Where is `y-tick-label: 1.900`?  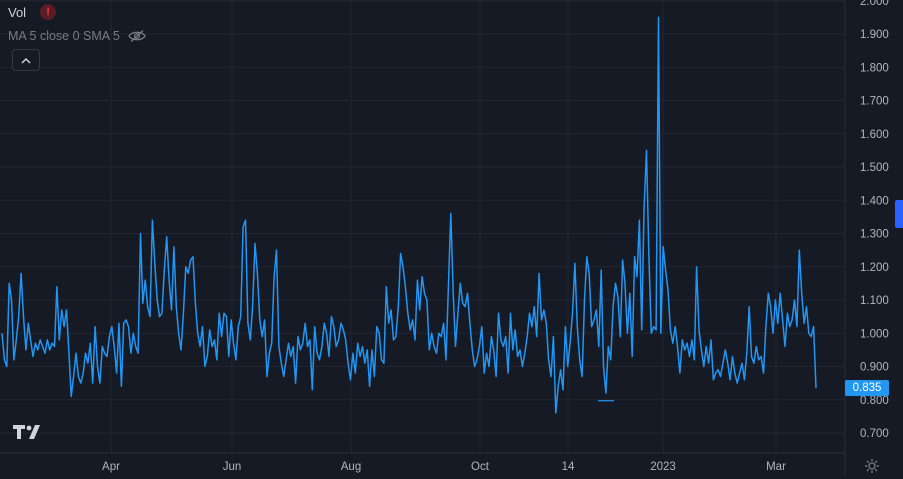
y-tick-label: 1.900 is located at coordinates (874, 35).